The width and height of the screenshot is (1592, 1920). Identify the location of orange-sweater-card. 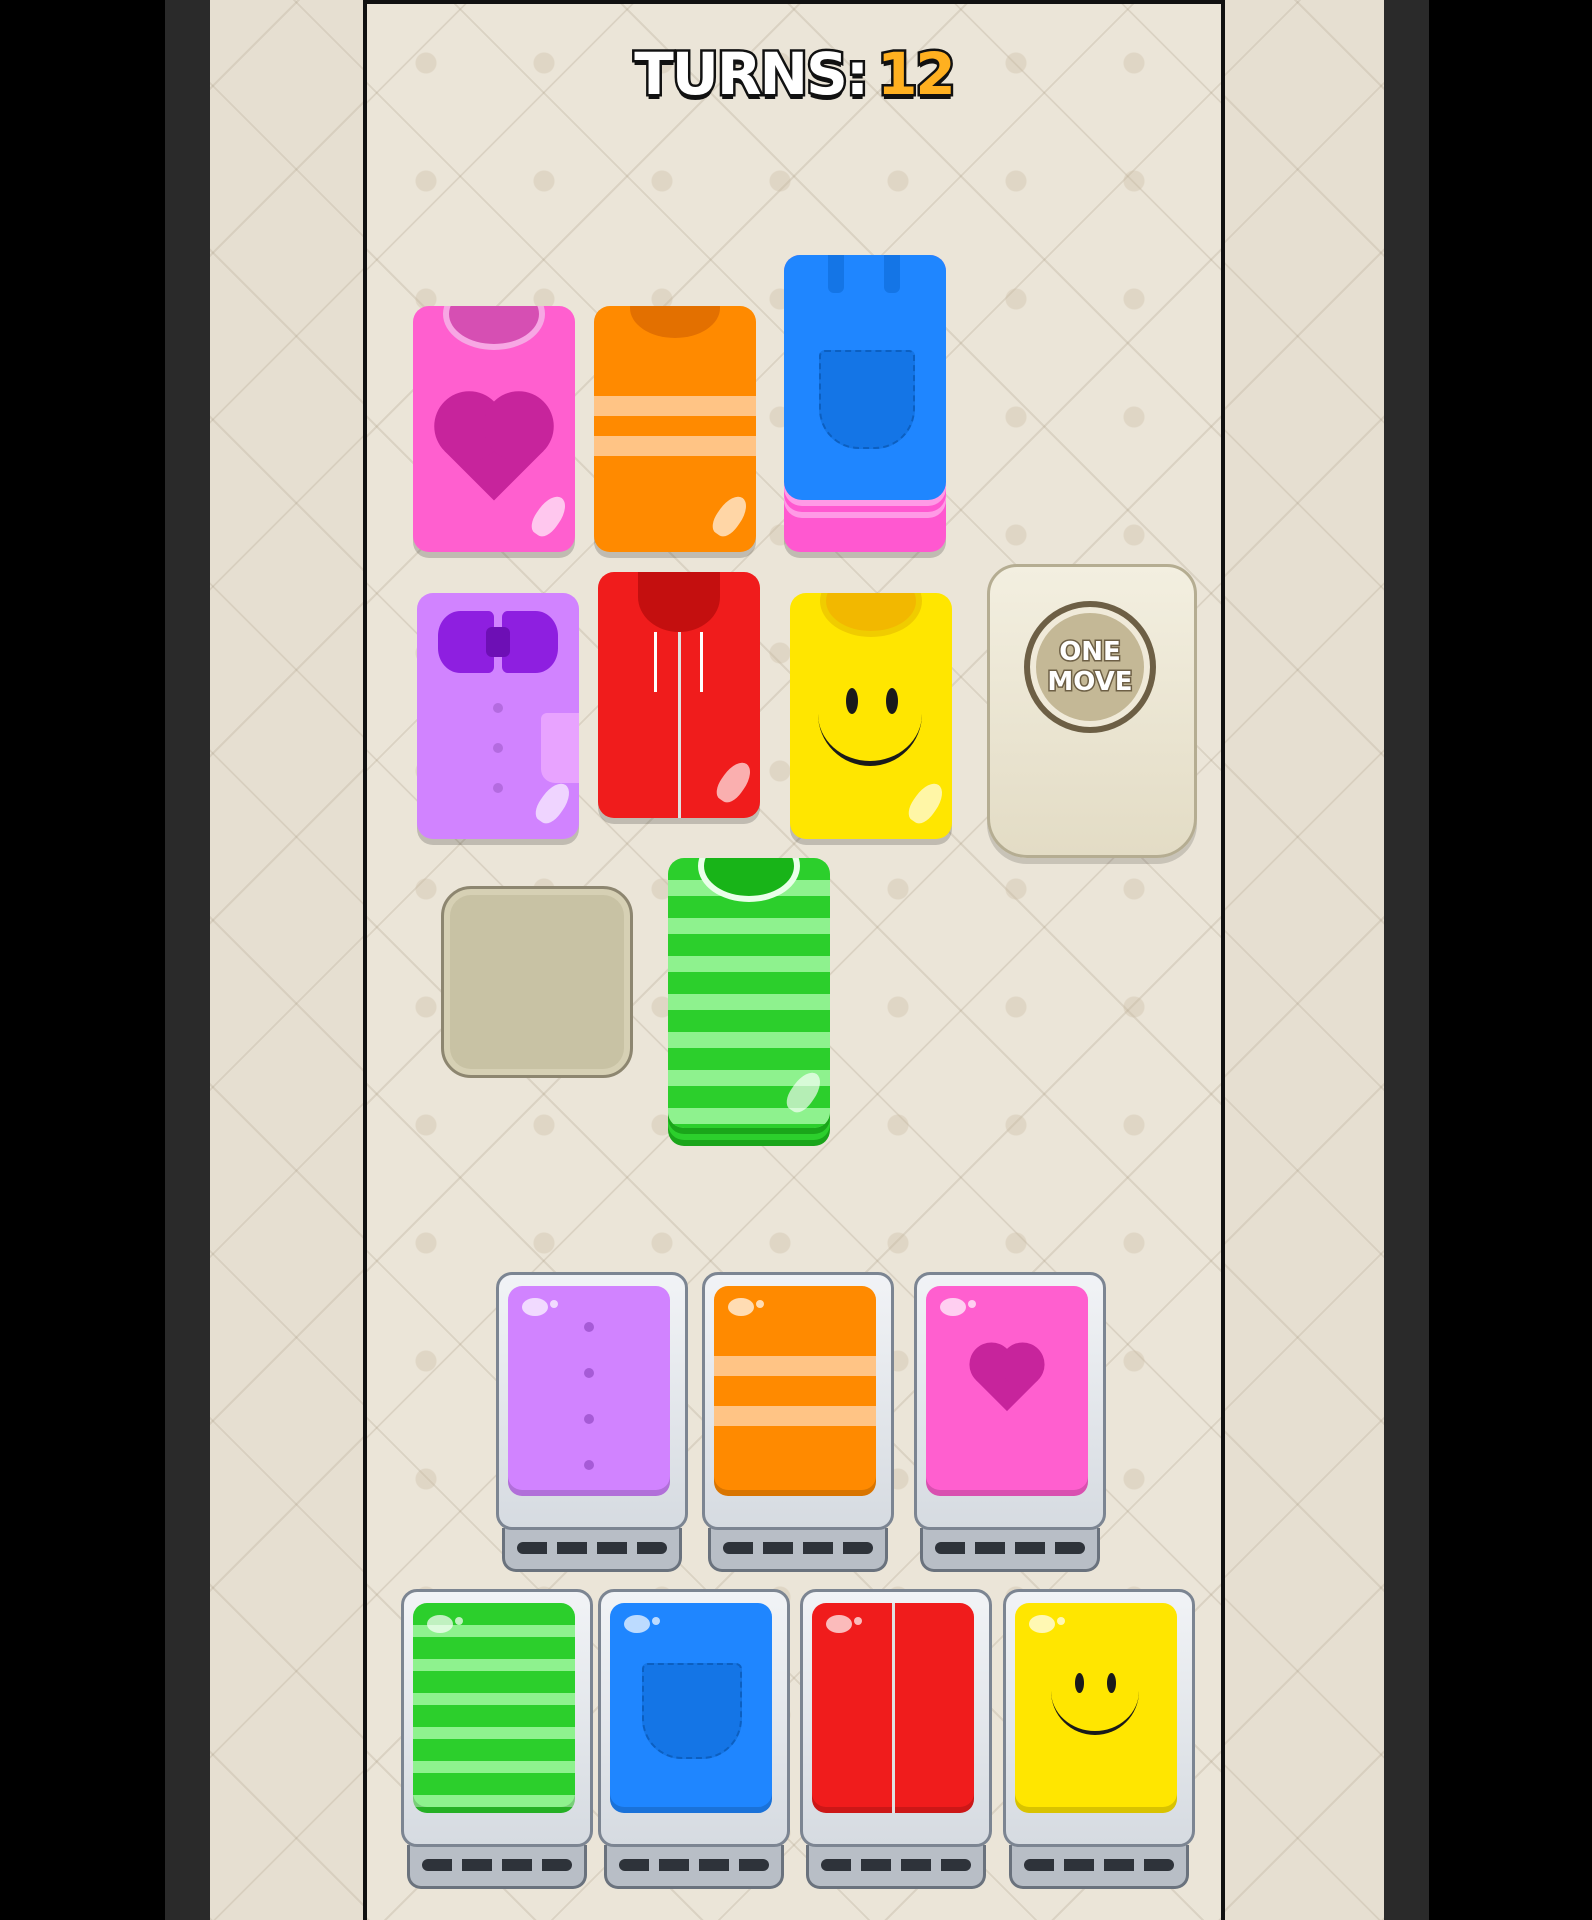
(795, 1391).